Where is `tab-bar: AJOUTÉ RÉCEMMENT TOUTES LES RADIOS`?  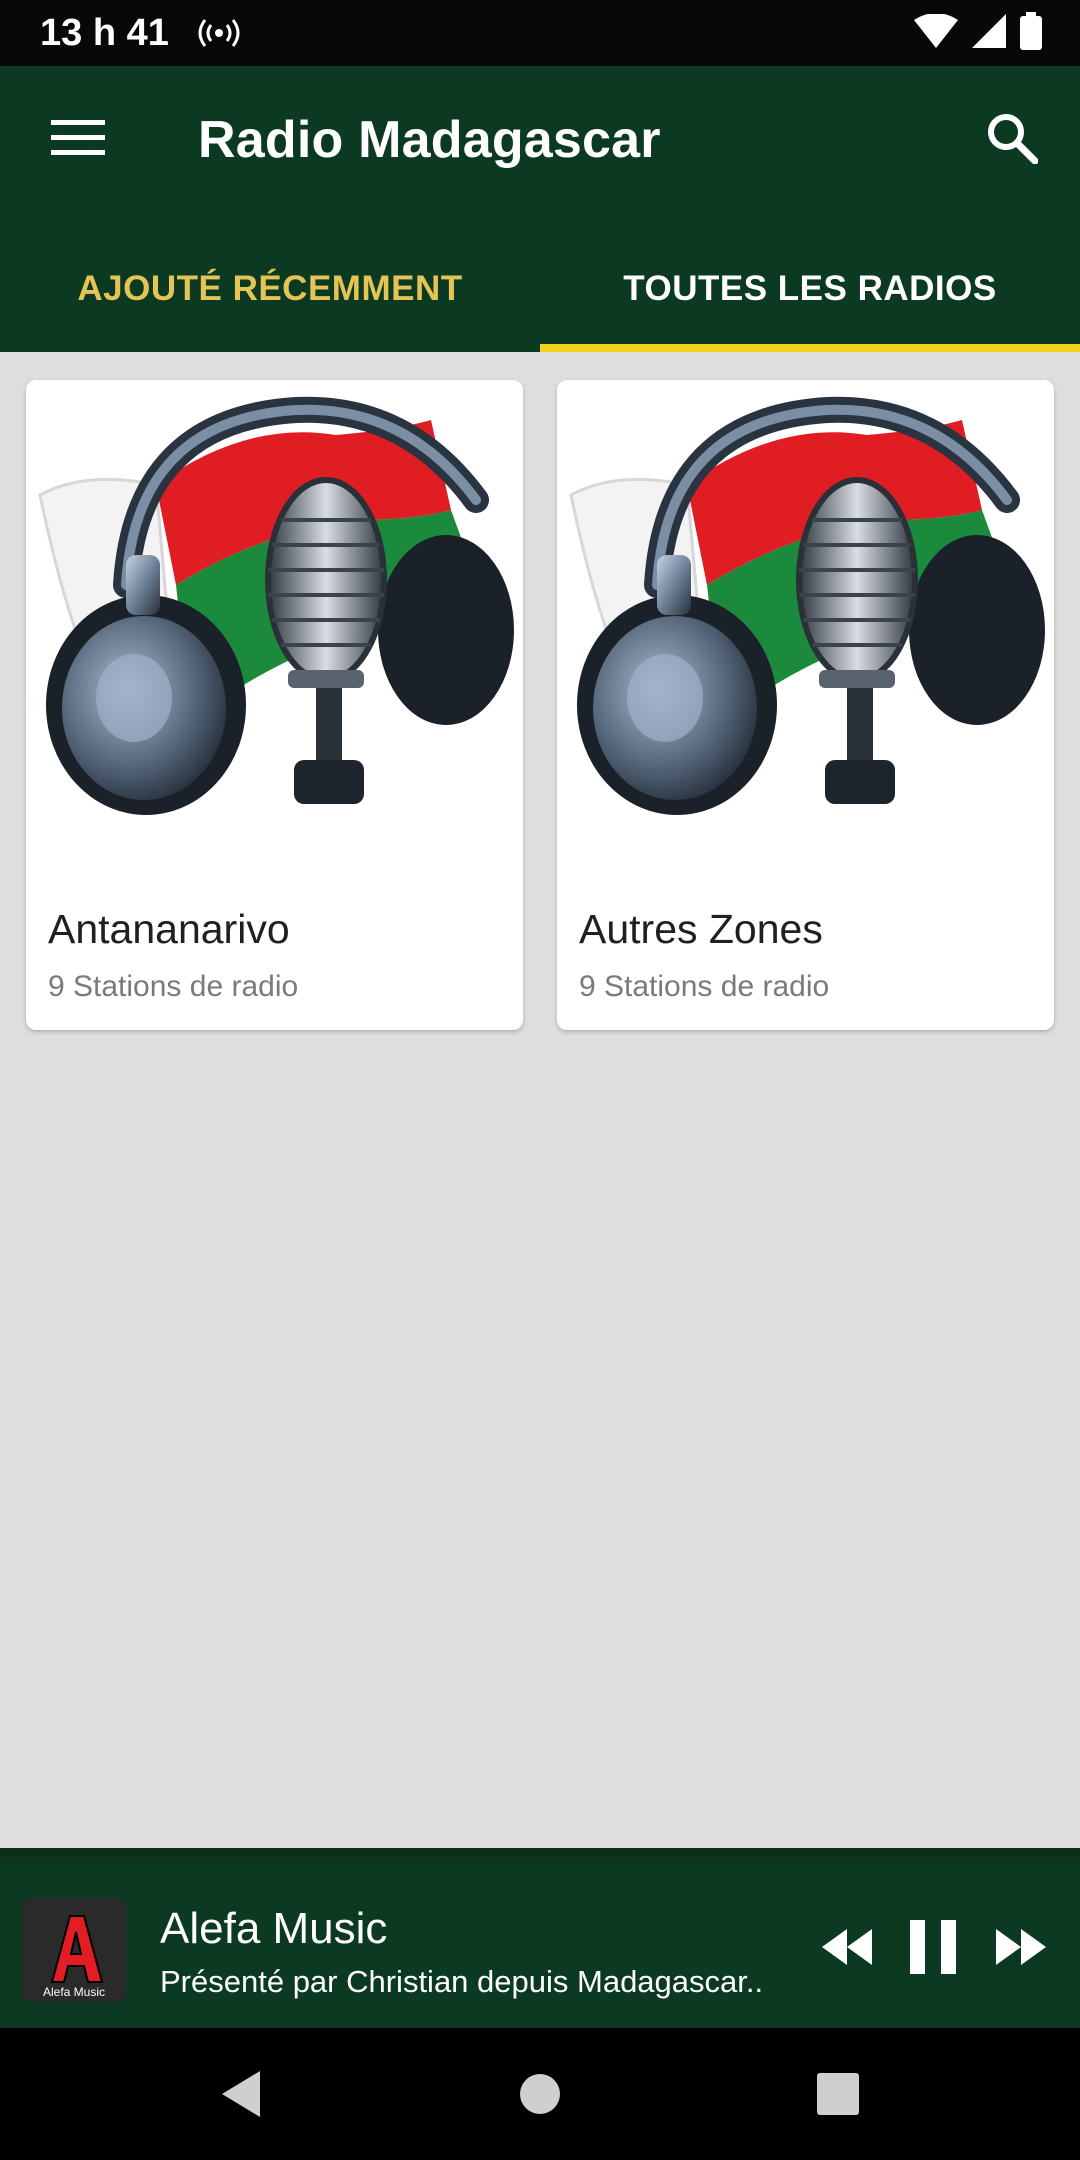 tab-bar: AJOUTÉ RÉCEMMENT TOUTES LES RADIOS is located at coordinates (540, 289).